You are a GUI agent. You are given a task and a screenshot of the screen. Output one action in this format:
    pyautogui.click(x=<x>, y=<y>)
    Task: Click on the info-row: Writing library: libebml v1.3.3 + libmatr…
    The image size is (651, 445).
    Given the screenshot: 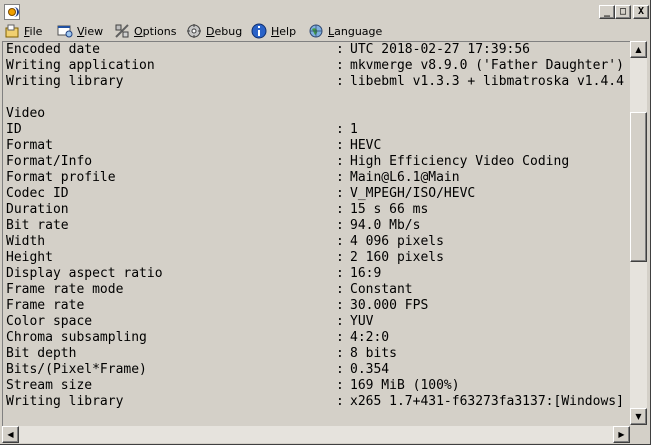 What is the action you would take?
    pyautogui.click(x=315, y=82)
    